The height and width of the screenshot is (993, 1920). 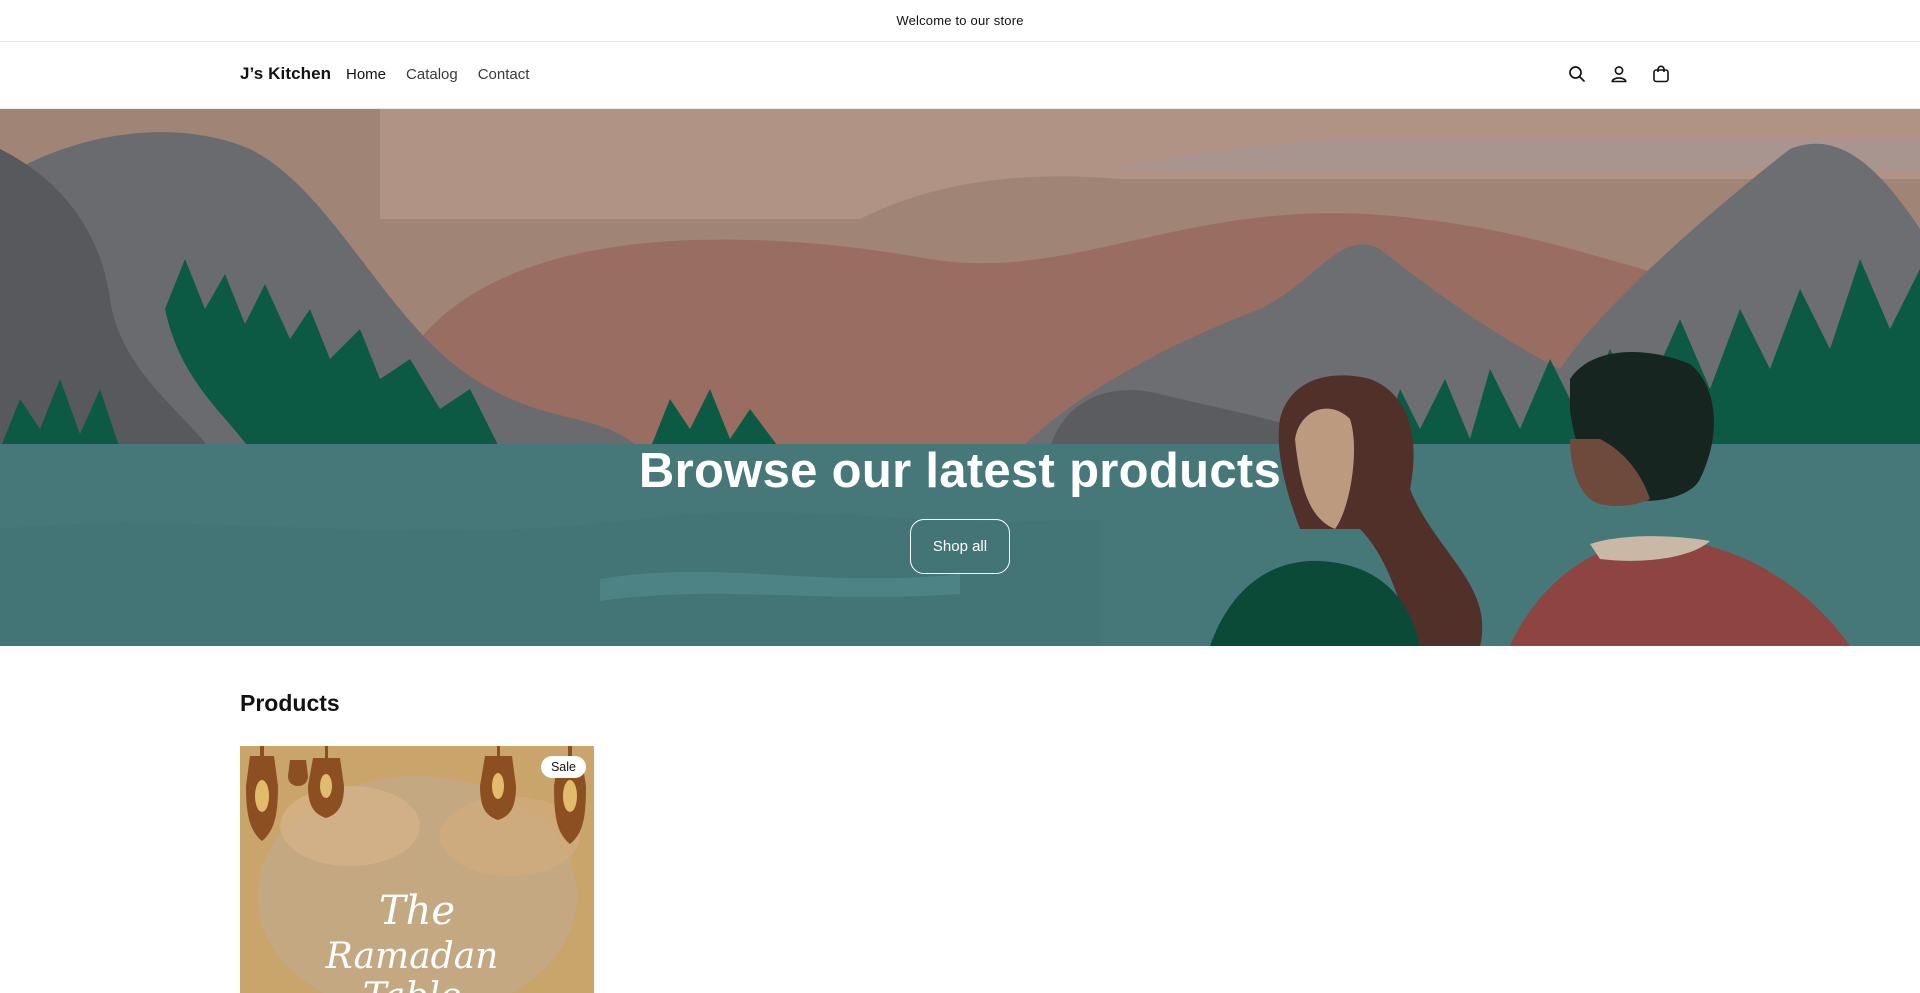 What do you see at coordinates (412, 984) in the screenshot?
I see `product-image-text-3: Table` at bounding box center [412, 984].